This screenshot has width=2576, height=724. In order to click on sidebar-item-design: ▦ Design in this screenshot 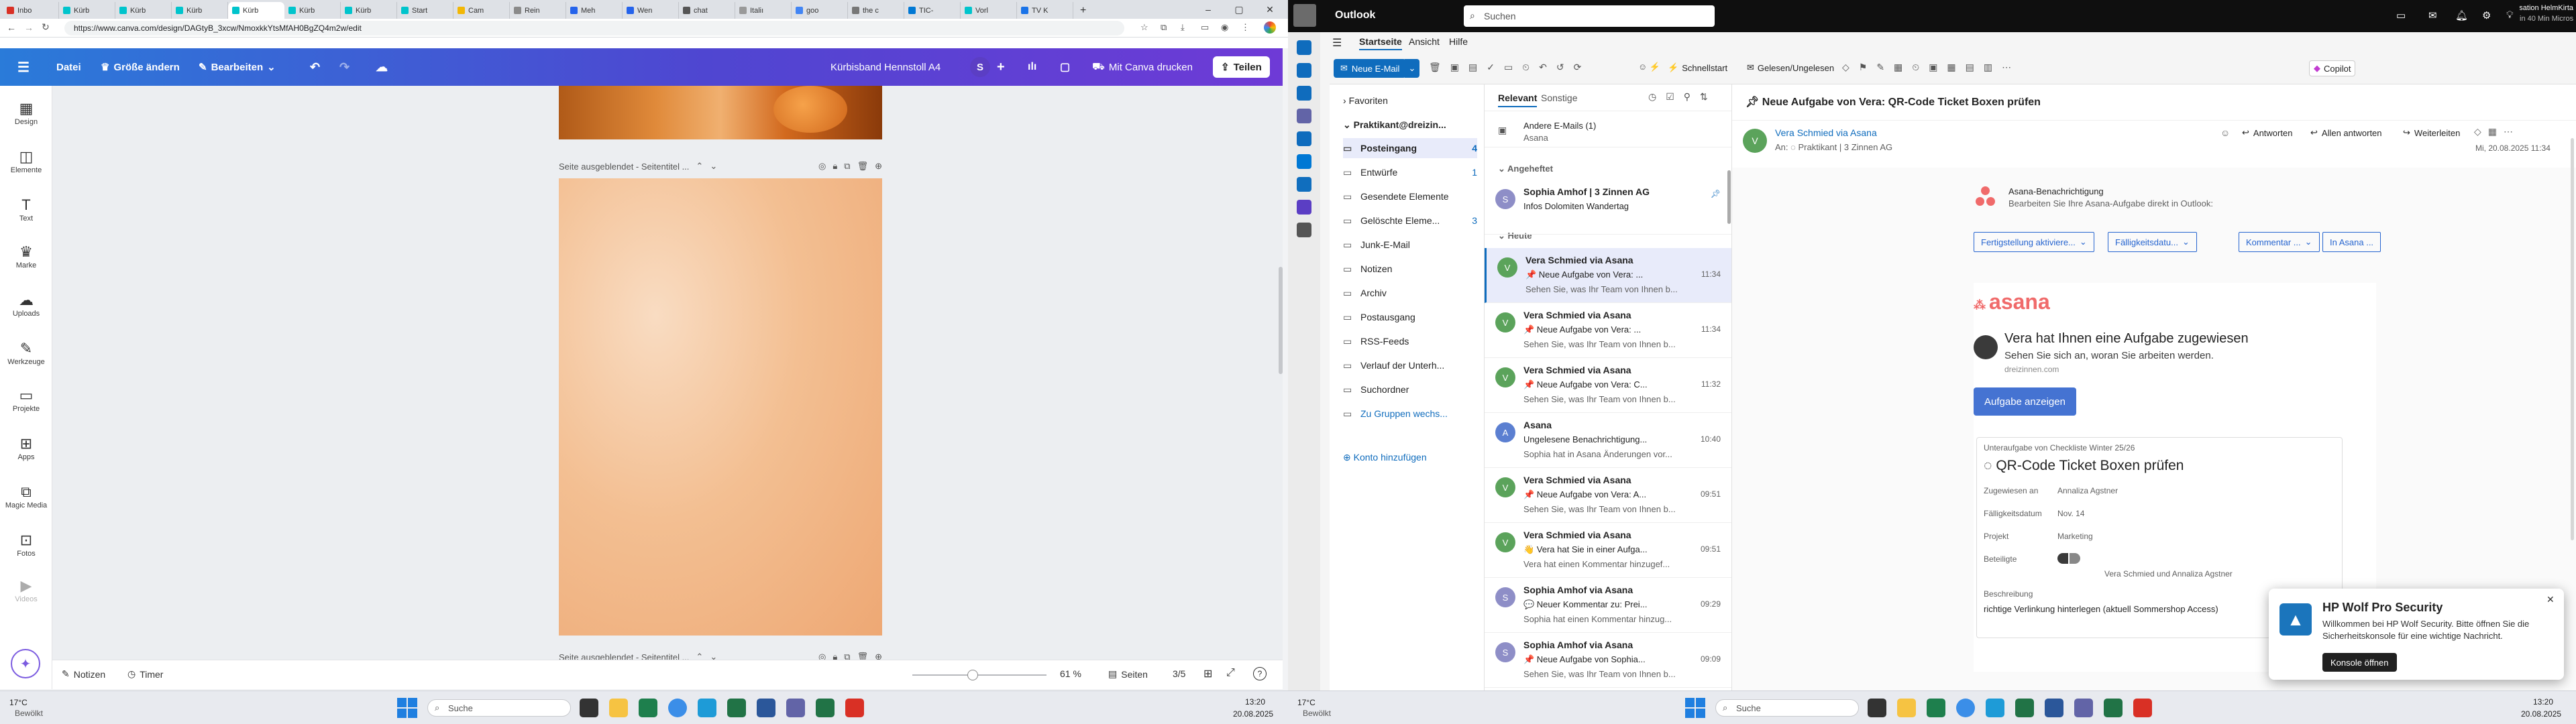, I will do `click(26, 112)`.